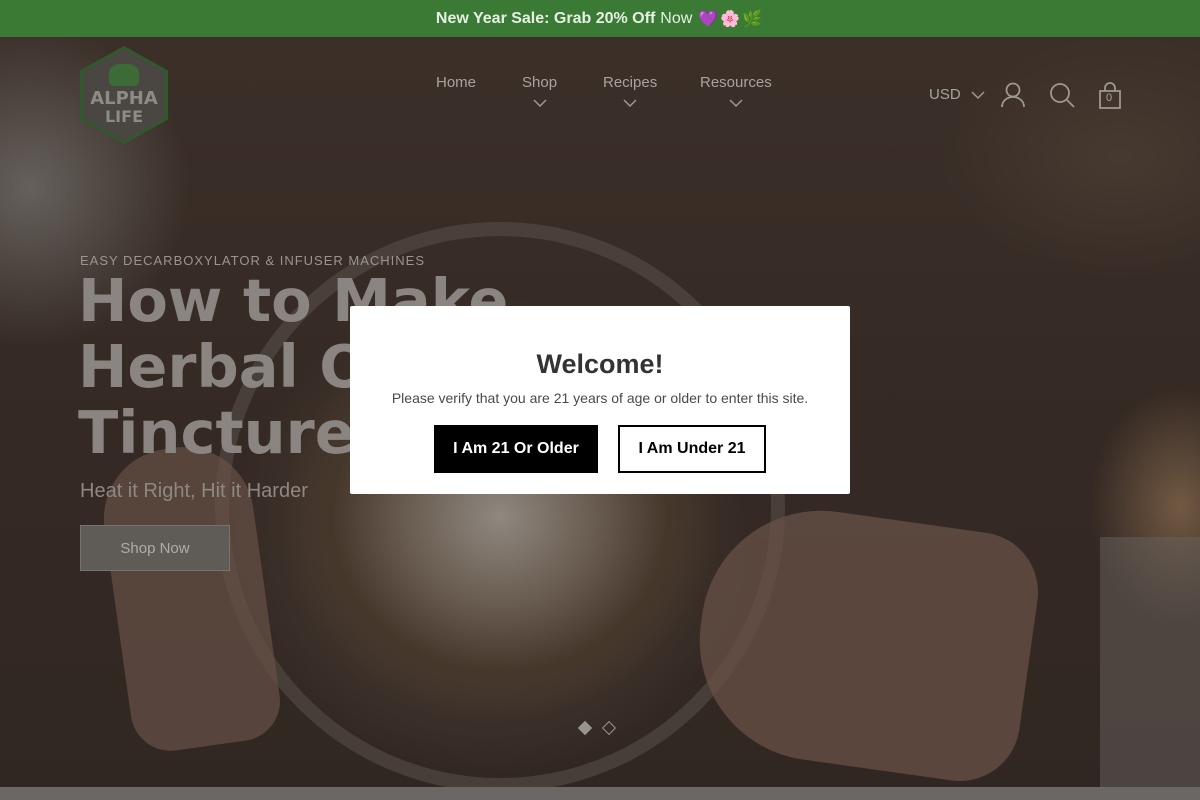 The image size is (1200, 800). I want to click on currency-label: USD, so click(945, 94).